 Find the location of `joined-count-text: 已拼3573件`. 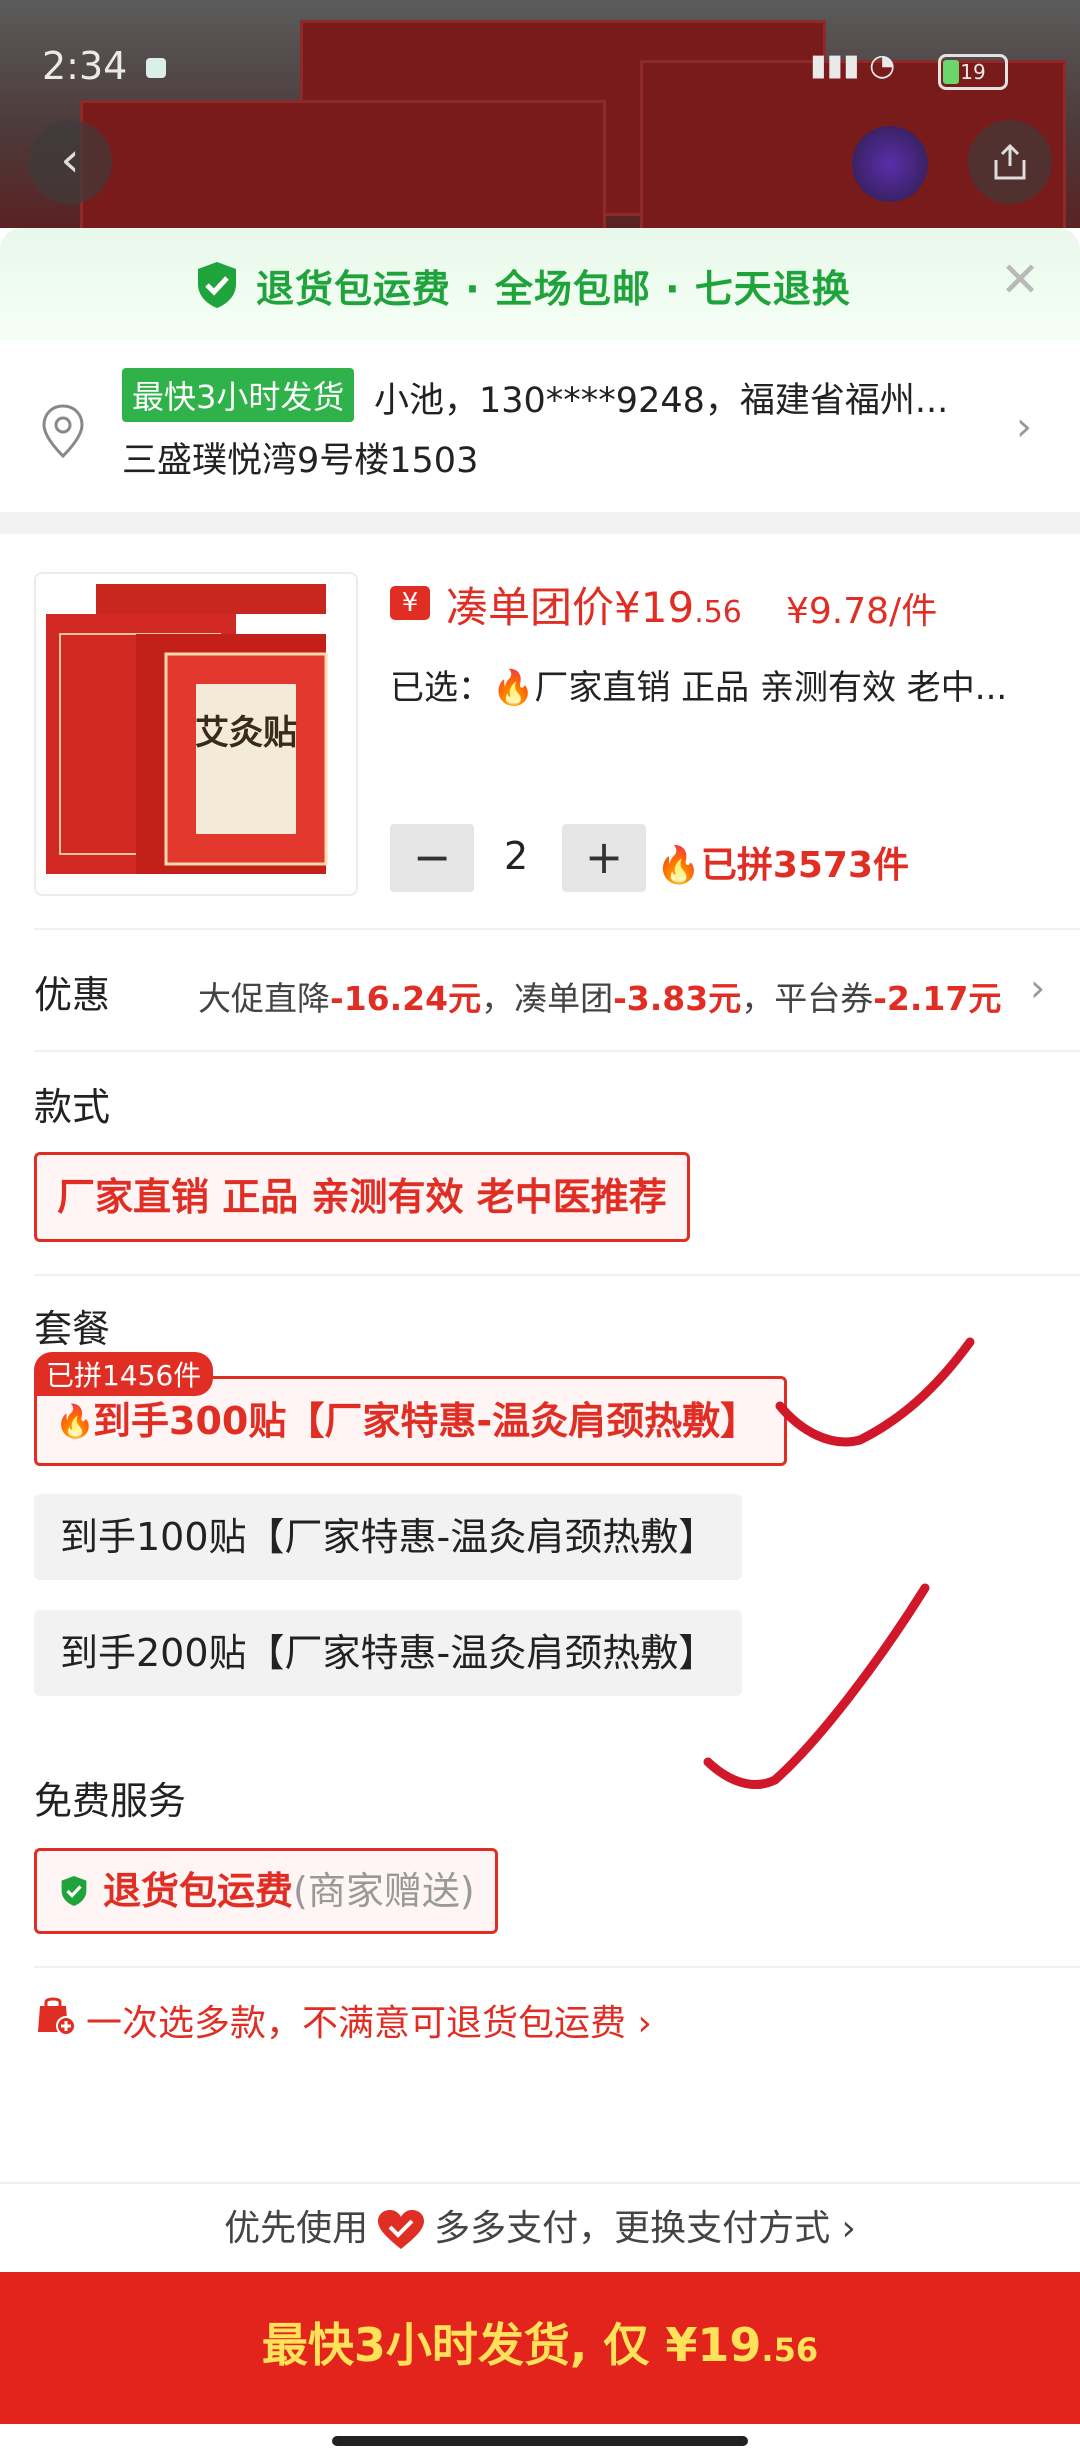

joined-count-text: 已拼3573件 is located at coordinates (805, 865).